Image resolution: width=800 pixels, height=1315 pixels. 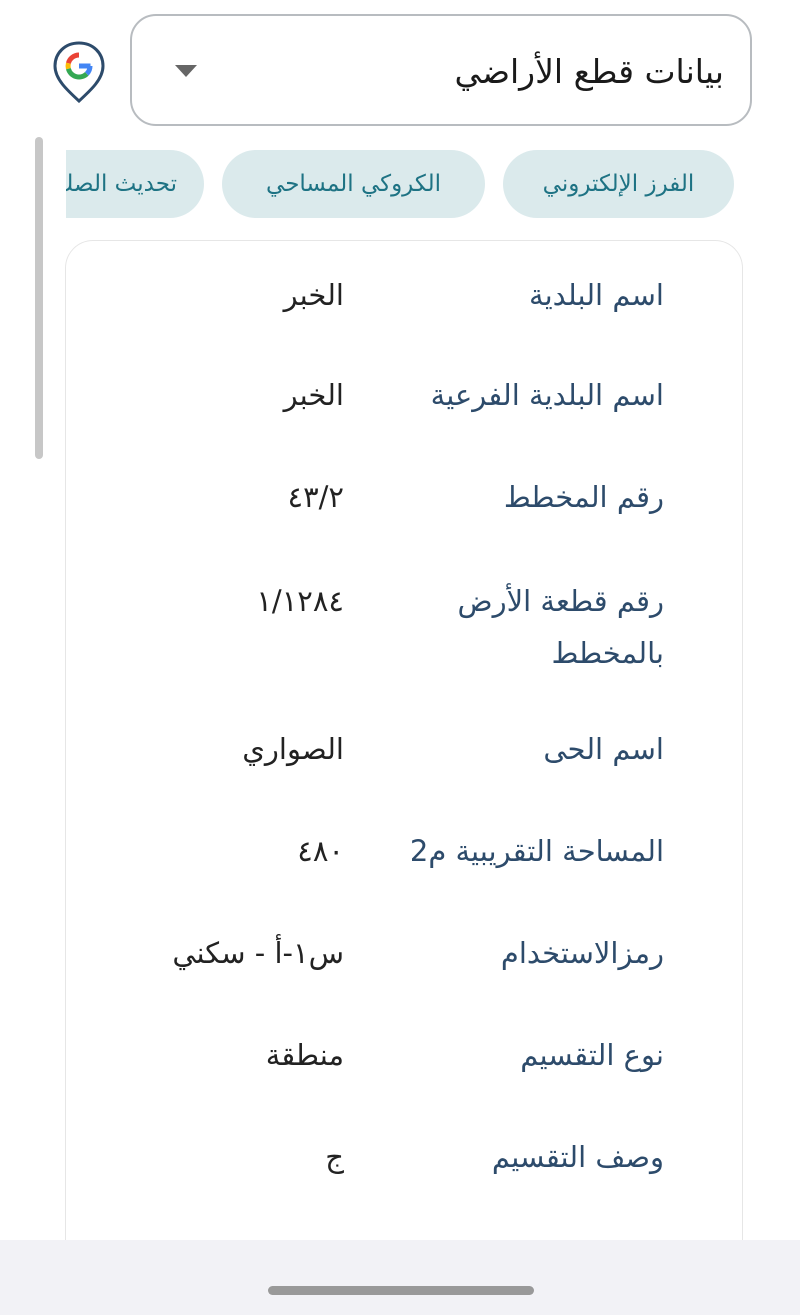 What do you see at coordinates (582, 953) in the screenshot?
I see `detail-label: رمزالاستخدام` at bounding box center [582, 953].